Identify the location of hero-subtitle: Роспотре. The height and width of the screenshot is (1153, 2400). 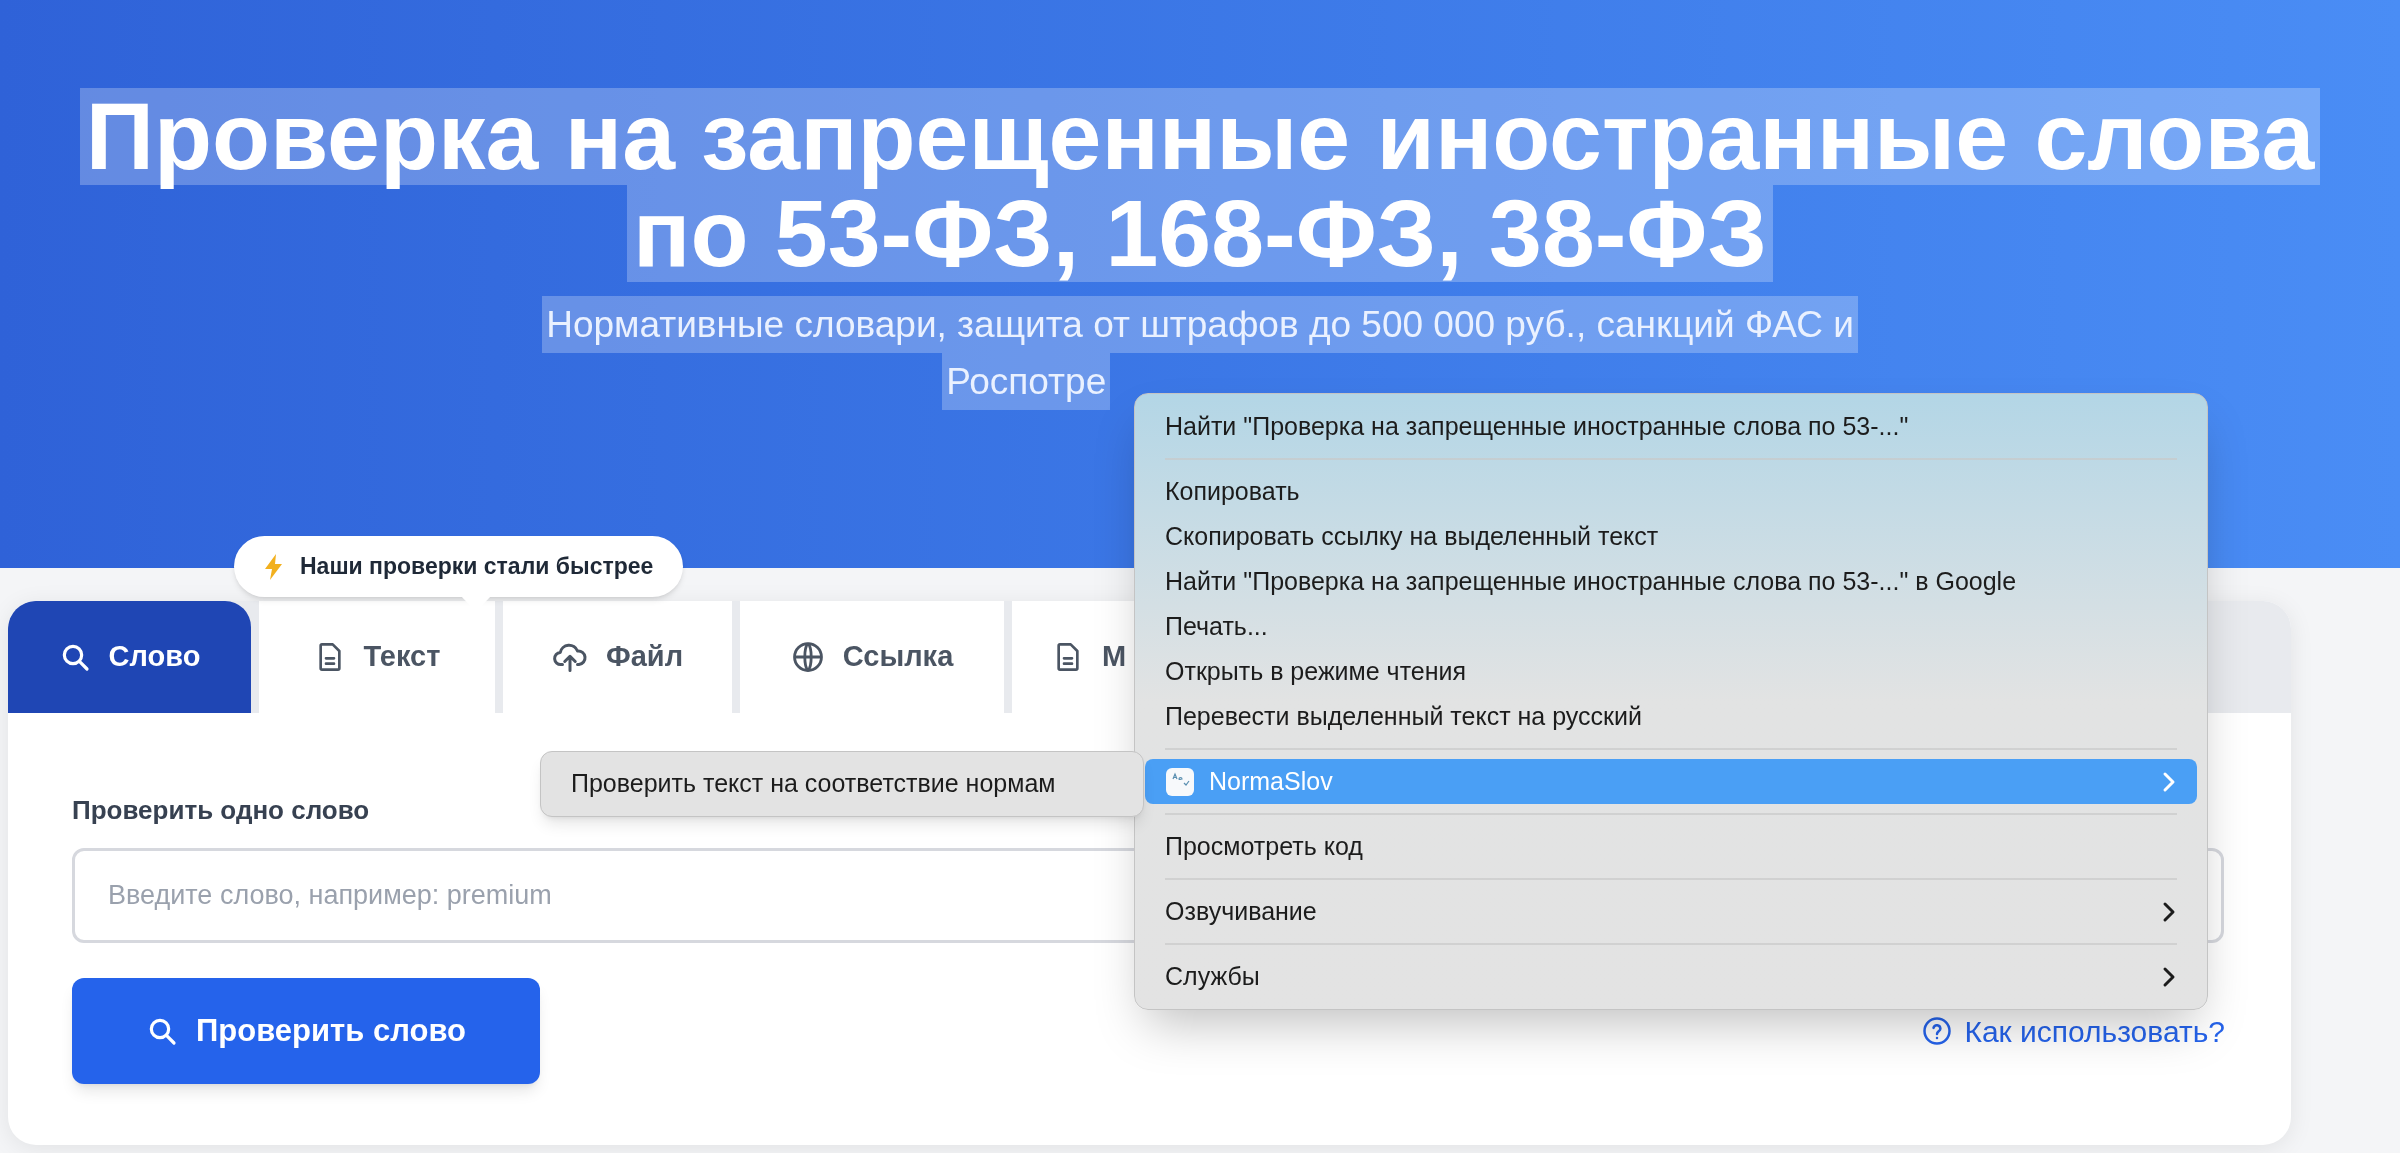
(1026, 381).